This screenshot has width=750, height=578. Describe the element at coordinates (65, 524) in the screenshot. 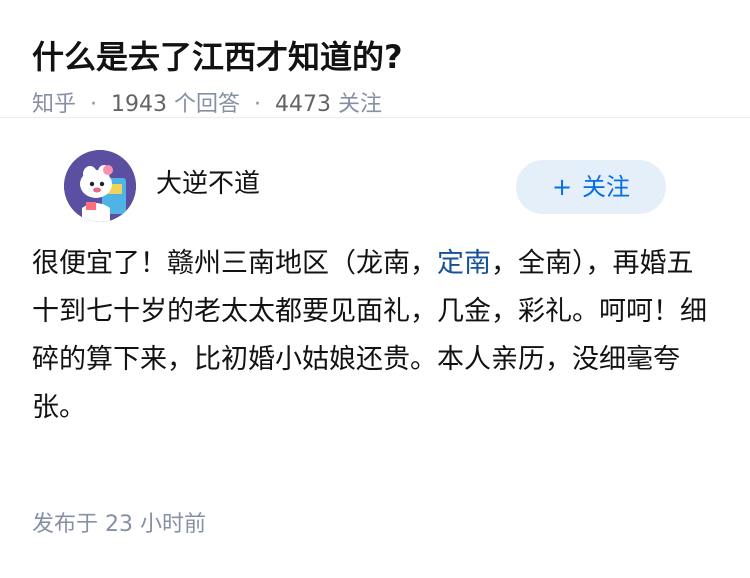

I see `publish-prefix: 发布于` at that location.